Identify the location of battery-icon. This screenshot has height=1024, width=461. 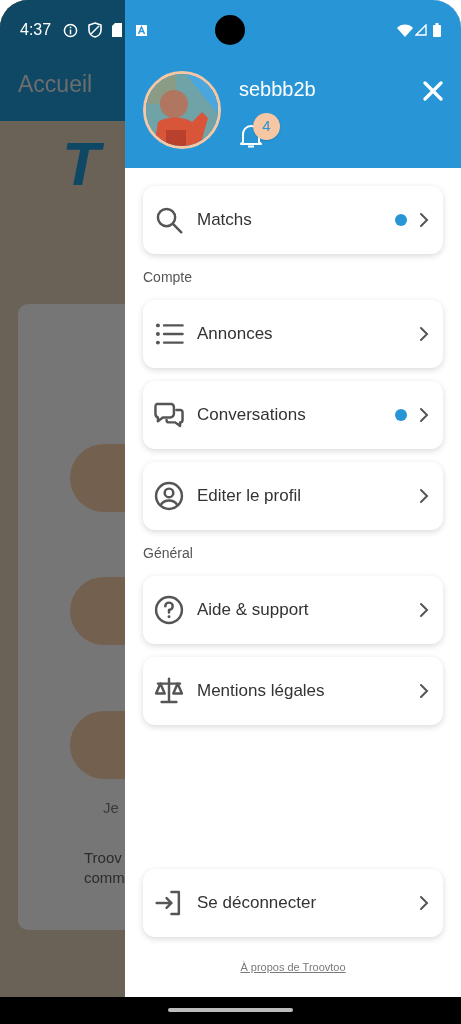
(437, 30).